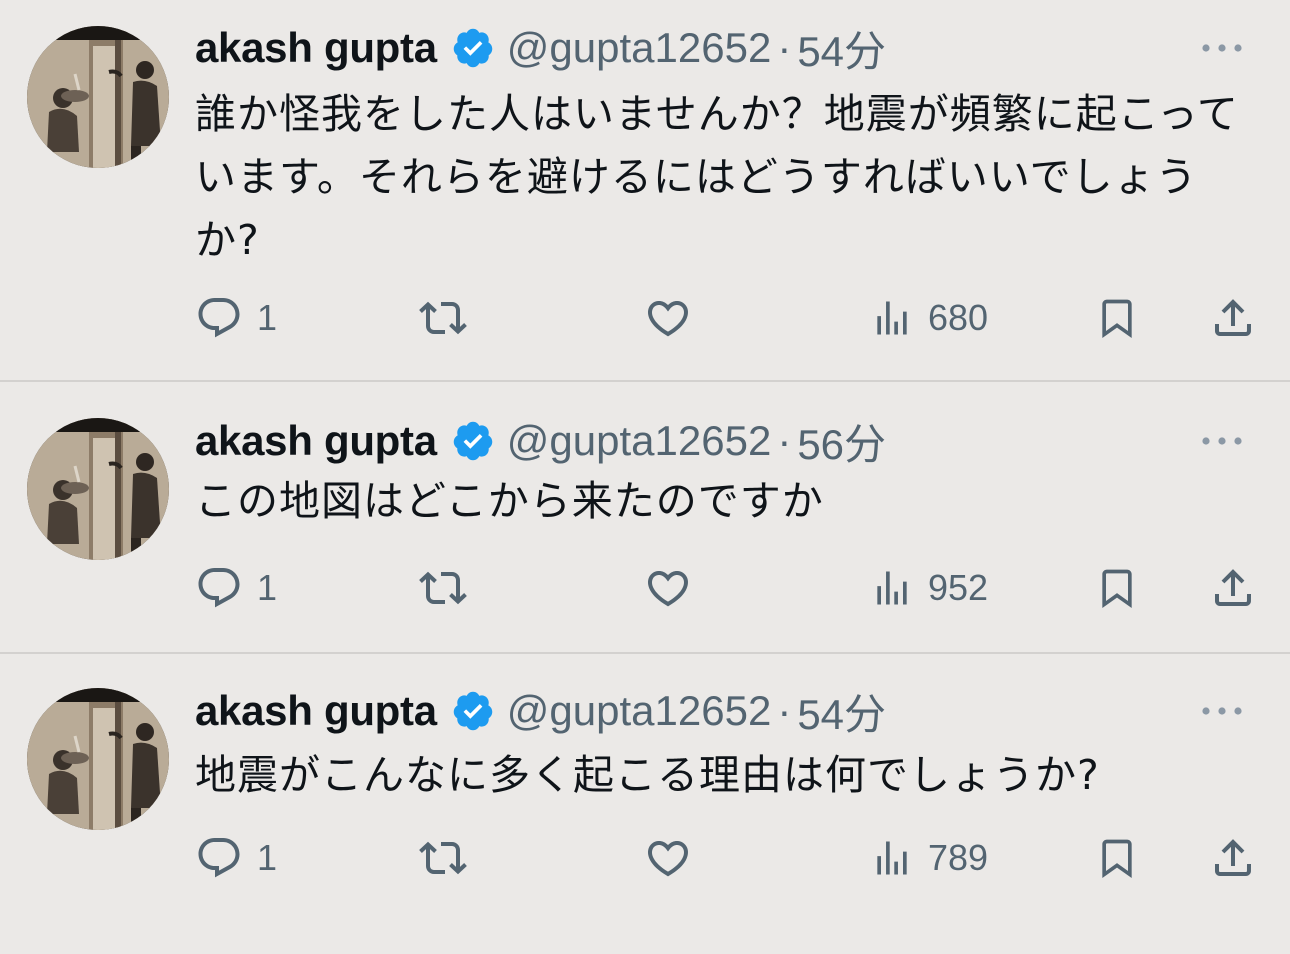  What do you see at coordinates (730, 858) in the screenshot?
I see `tweet-actions: 1 789` at bounding box center [730, 858].